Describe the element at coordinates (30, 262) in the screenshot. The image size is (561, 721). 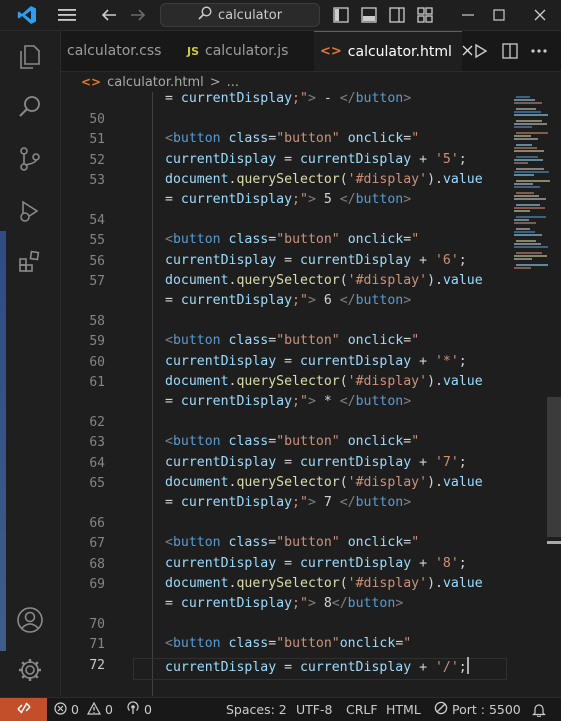
I see `extensions-icon` at that location.